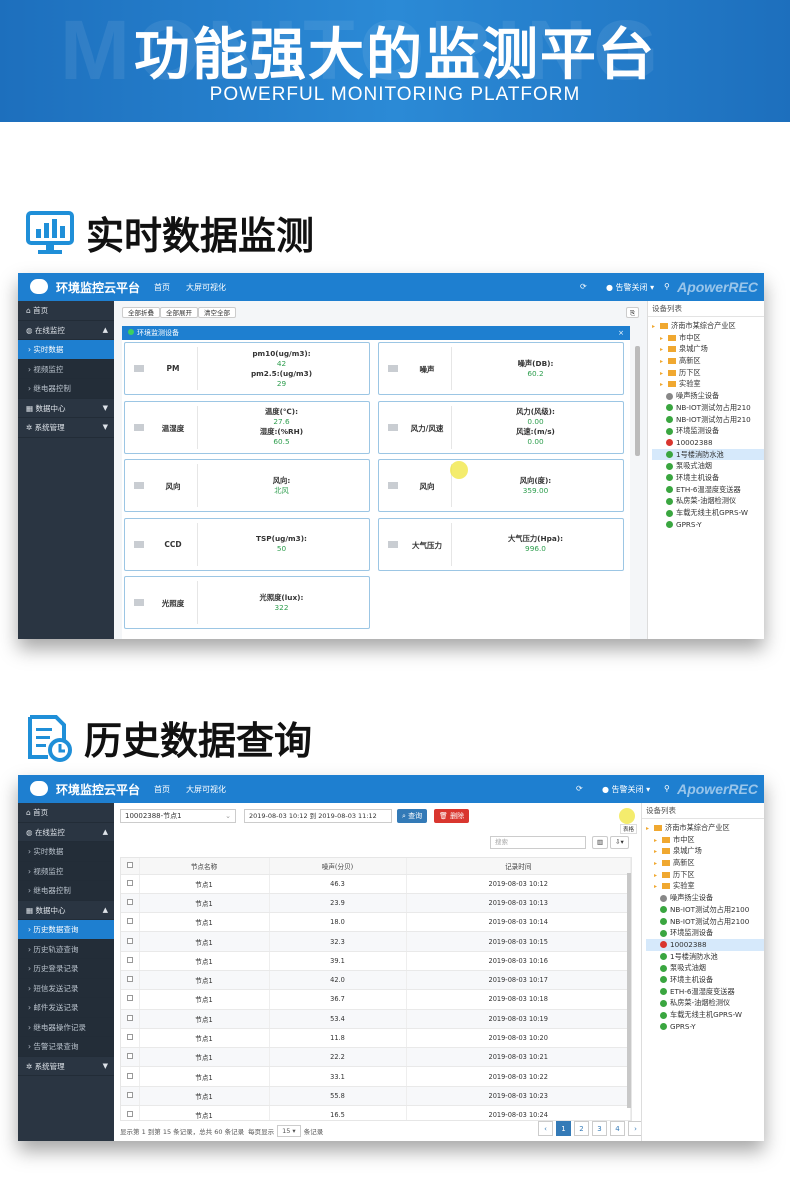  What do you see at coordinates (376, 961) in the screenshot?
I see `table-row: 节点1 39.1 2019-08-03 10:16` at bounding box center [376, 961].